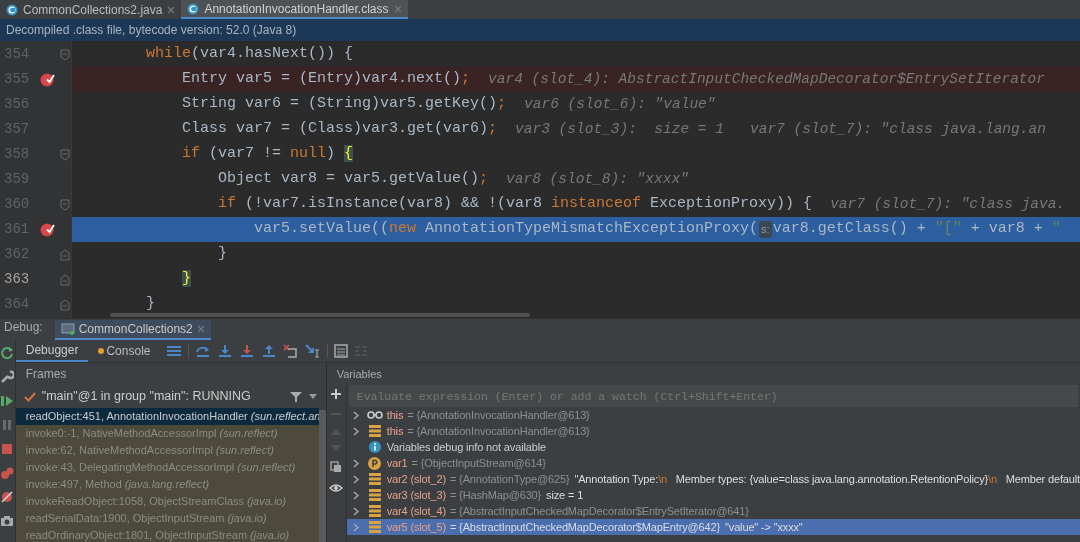 This screenshot has height=542, width=1080. What do you see at coordinates (353, 179) in the screenshot?
I see `code-line: Object var8 = var5.getValue();` at bounding box center [353, 179].